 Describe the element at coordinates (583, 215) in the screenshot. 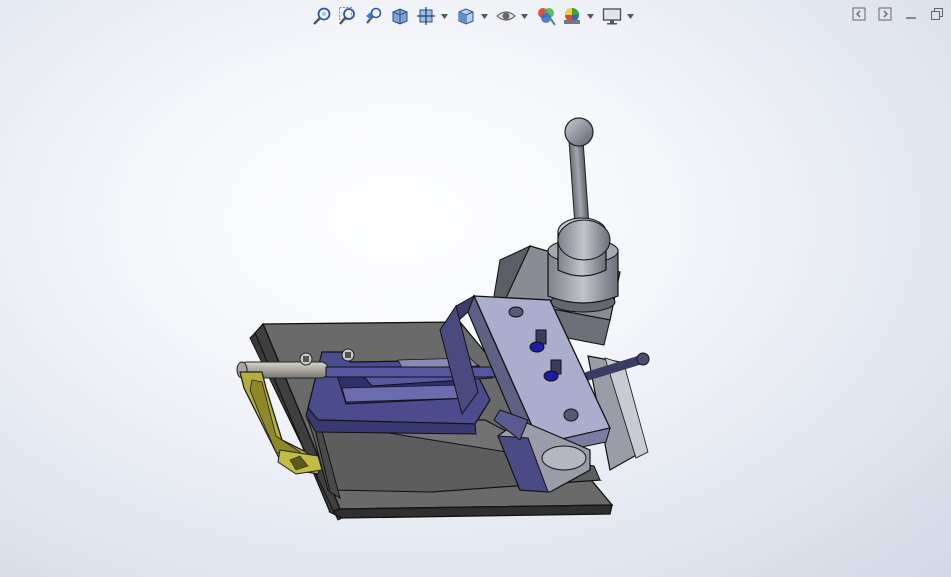

I see `lever-assembly` at that location.